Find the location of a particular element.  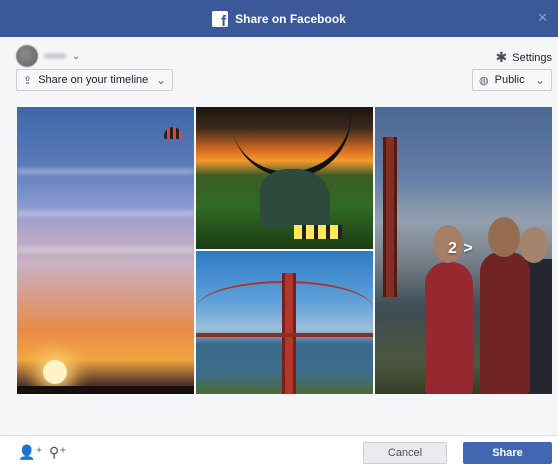

photo-palm-sunset is located at coordinates (284, 178).